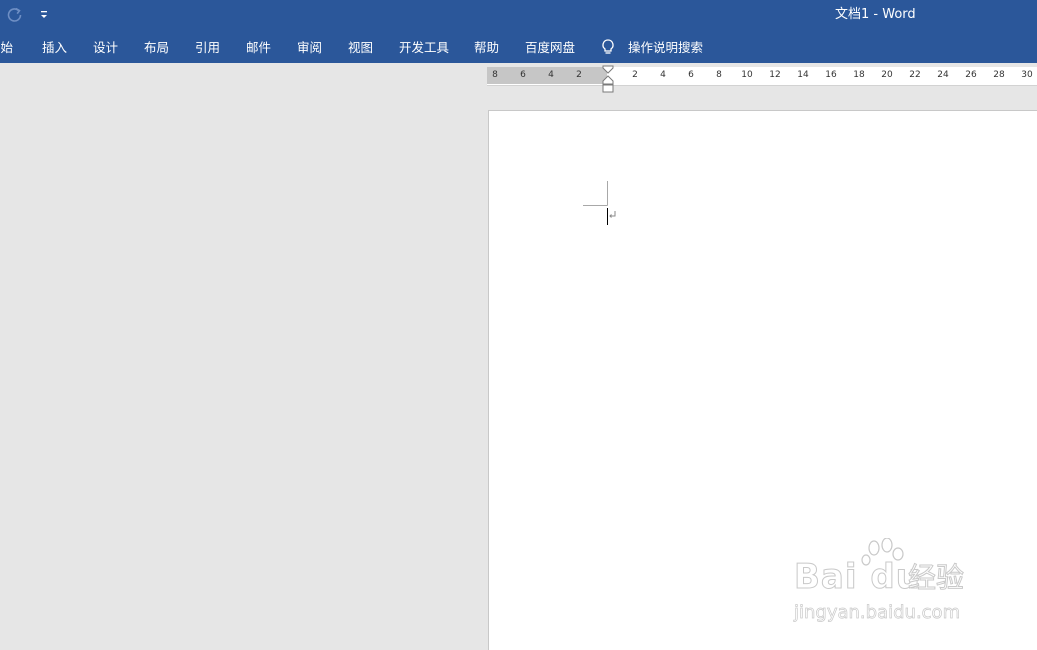 This screenshot has height=650, width=1037. What do you see at coordinates (518, 15) in the screenshot?
I see `title-bar: 文档1 - Word` at bounding box center [518, 15].